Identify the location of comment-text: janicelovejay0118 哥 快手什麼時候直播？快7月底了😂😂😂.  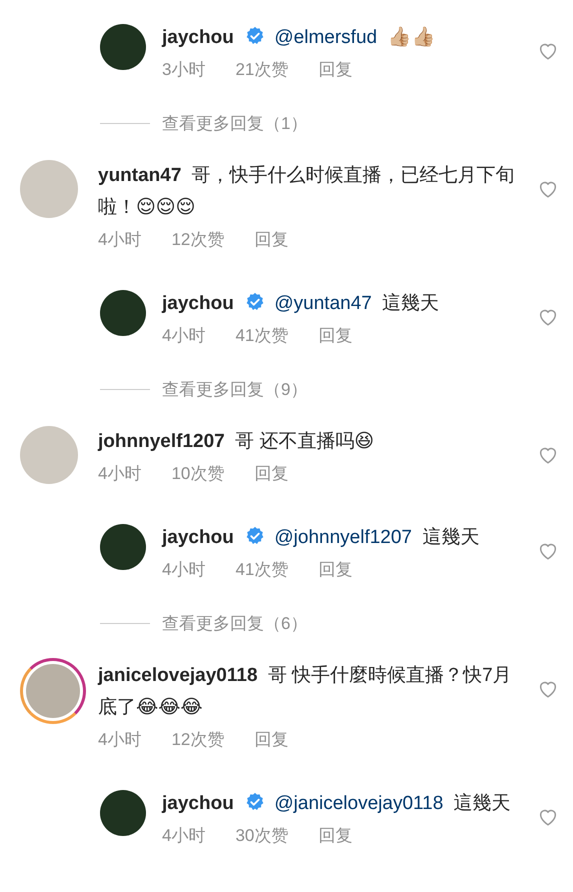
(305, 692).